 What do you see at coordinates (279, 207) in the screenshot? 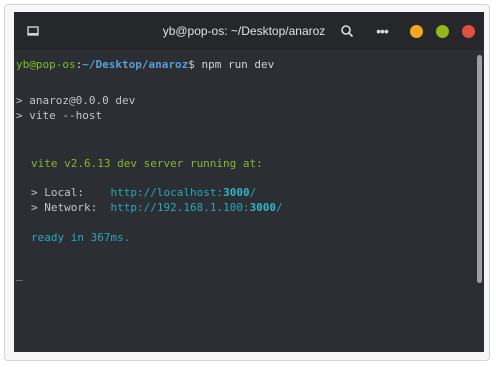
I see `network-url-suffix: /` at bounding box center [279, 207].